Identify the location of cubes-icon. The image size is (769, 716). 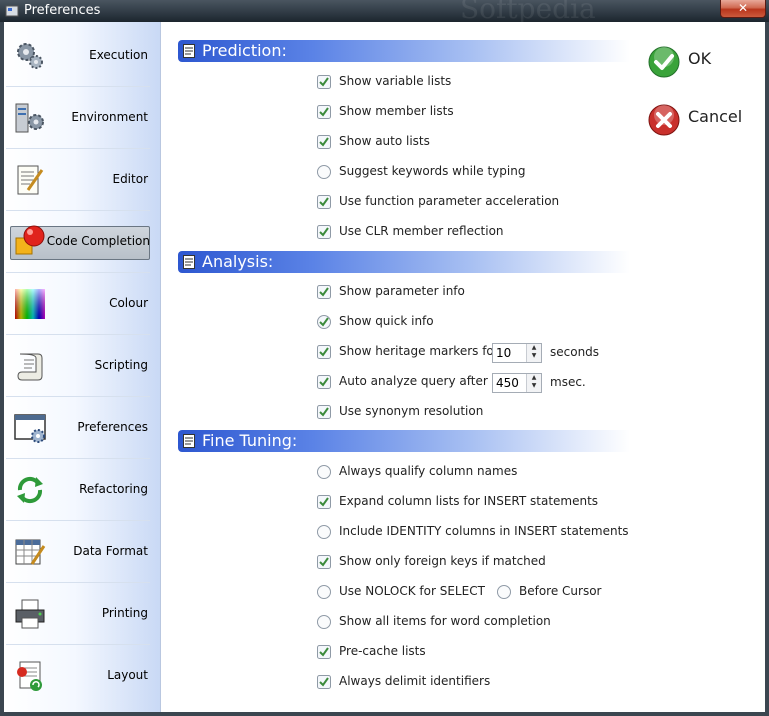
(30, 240).